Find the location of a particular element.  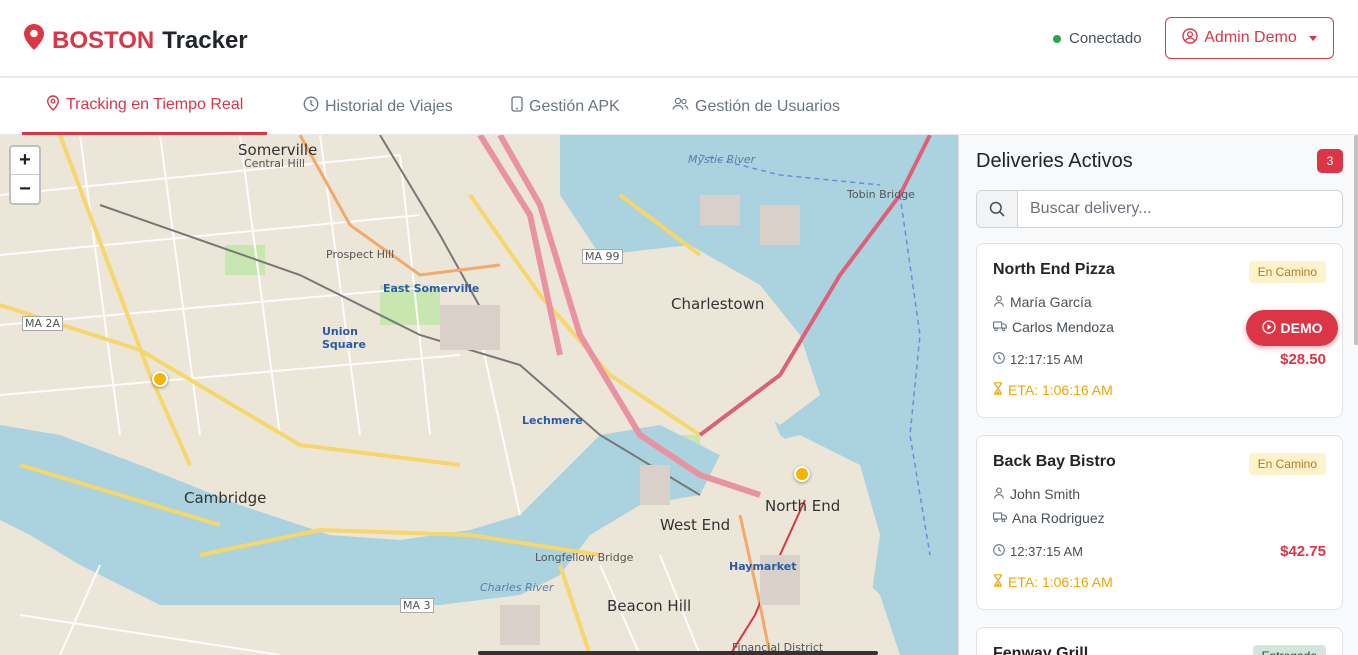

map-label-longfellow: Longfellow Bridge is located at coordinates (584, 557).